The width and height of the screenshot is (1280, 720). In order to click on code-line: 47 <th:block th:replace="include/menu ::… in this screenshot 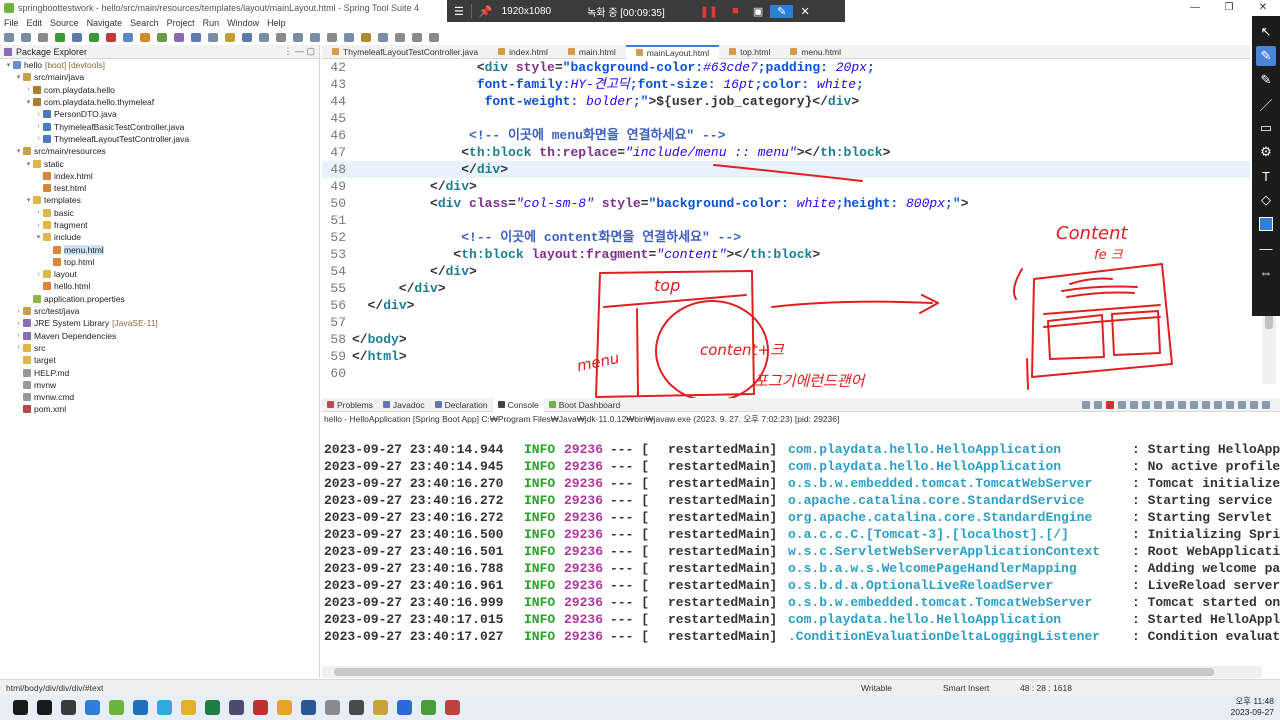, I will do `click(786, 152)`.